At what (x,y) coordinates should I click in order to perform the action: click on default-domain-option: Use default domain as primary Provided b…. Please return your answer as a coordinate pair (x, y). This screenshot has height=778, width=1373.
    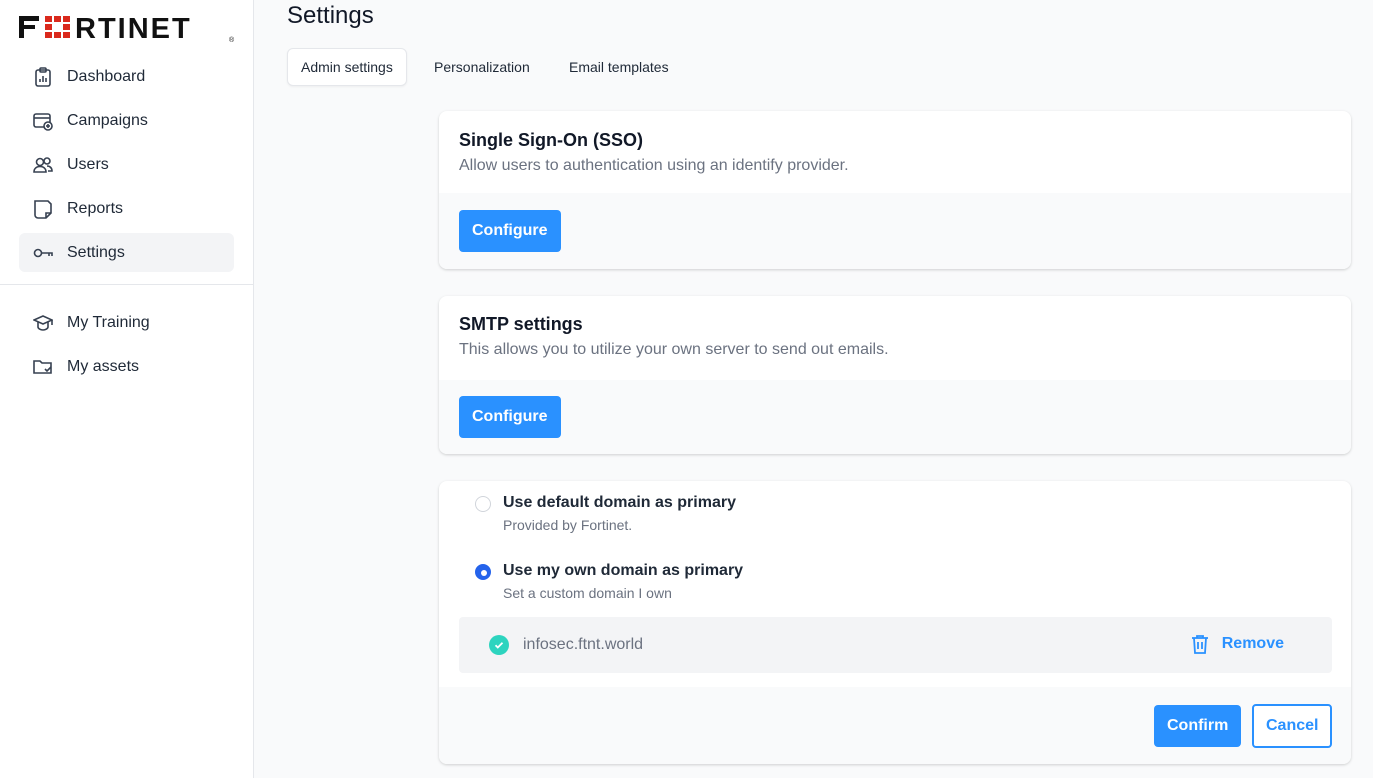
    Looking at the image, I should click on (605, 513).